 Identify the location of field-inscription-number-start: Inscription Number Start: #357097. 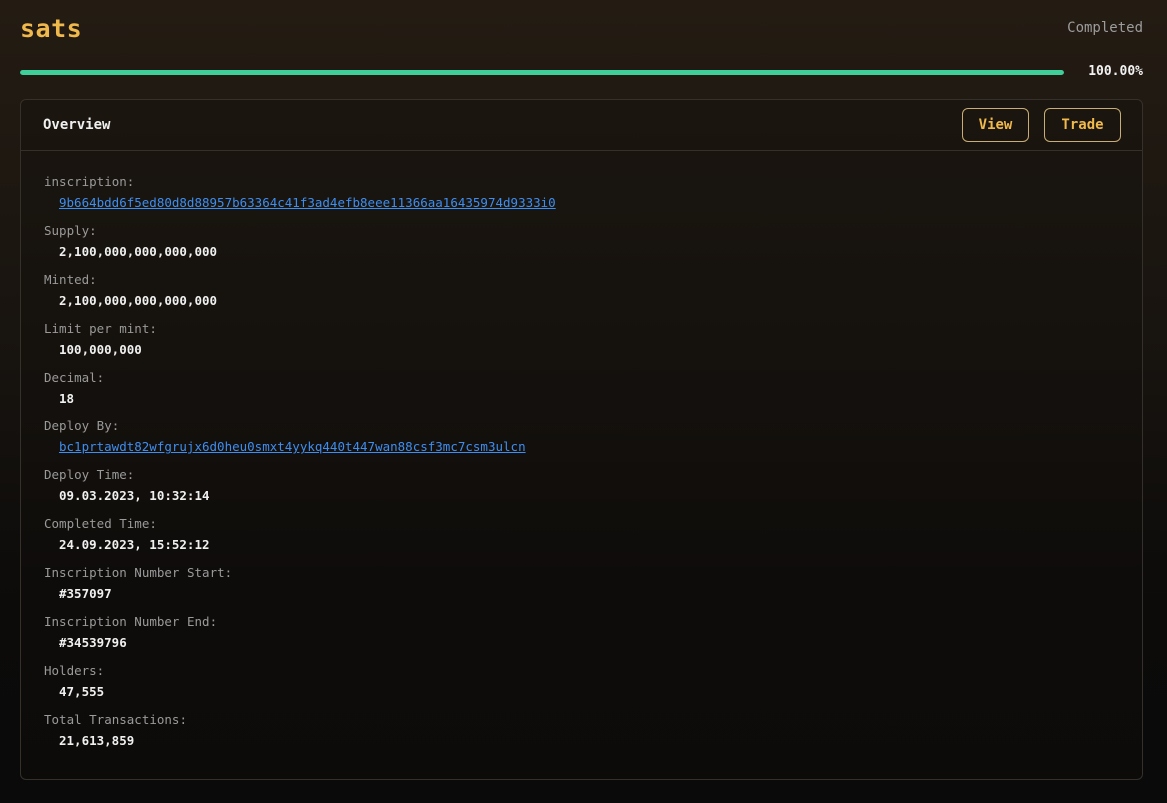
(593, 588).